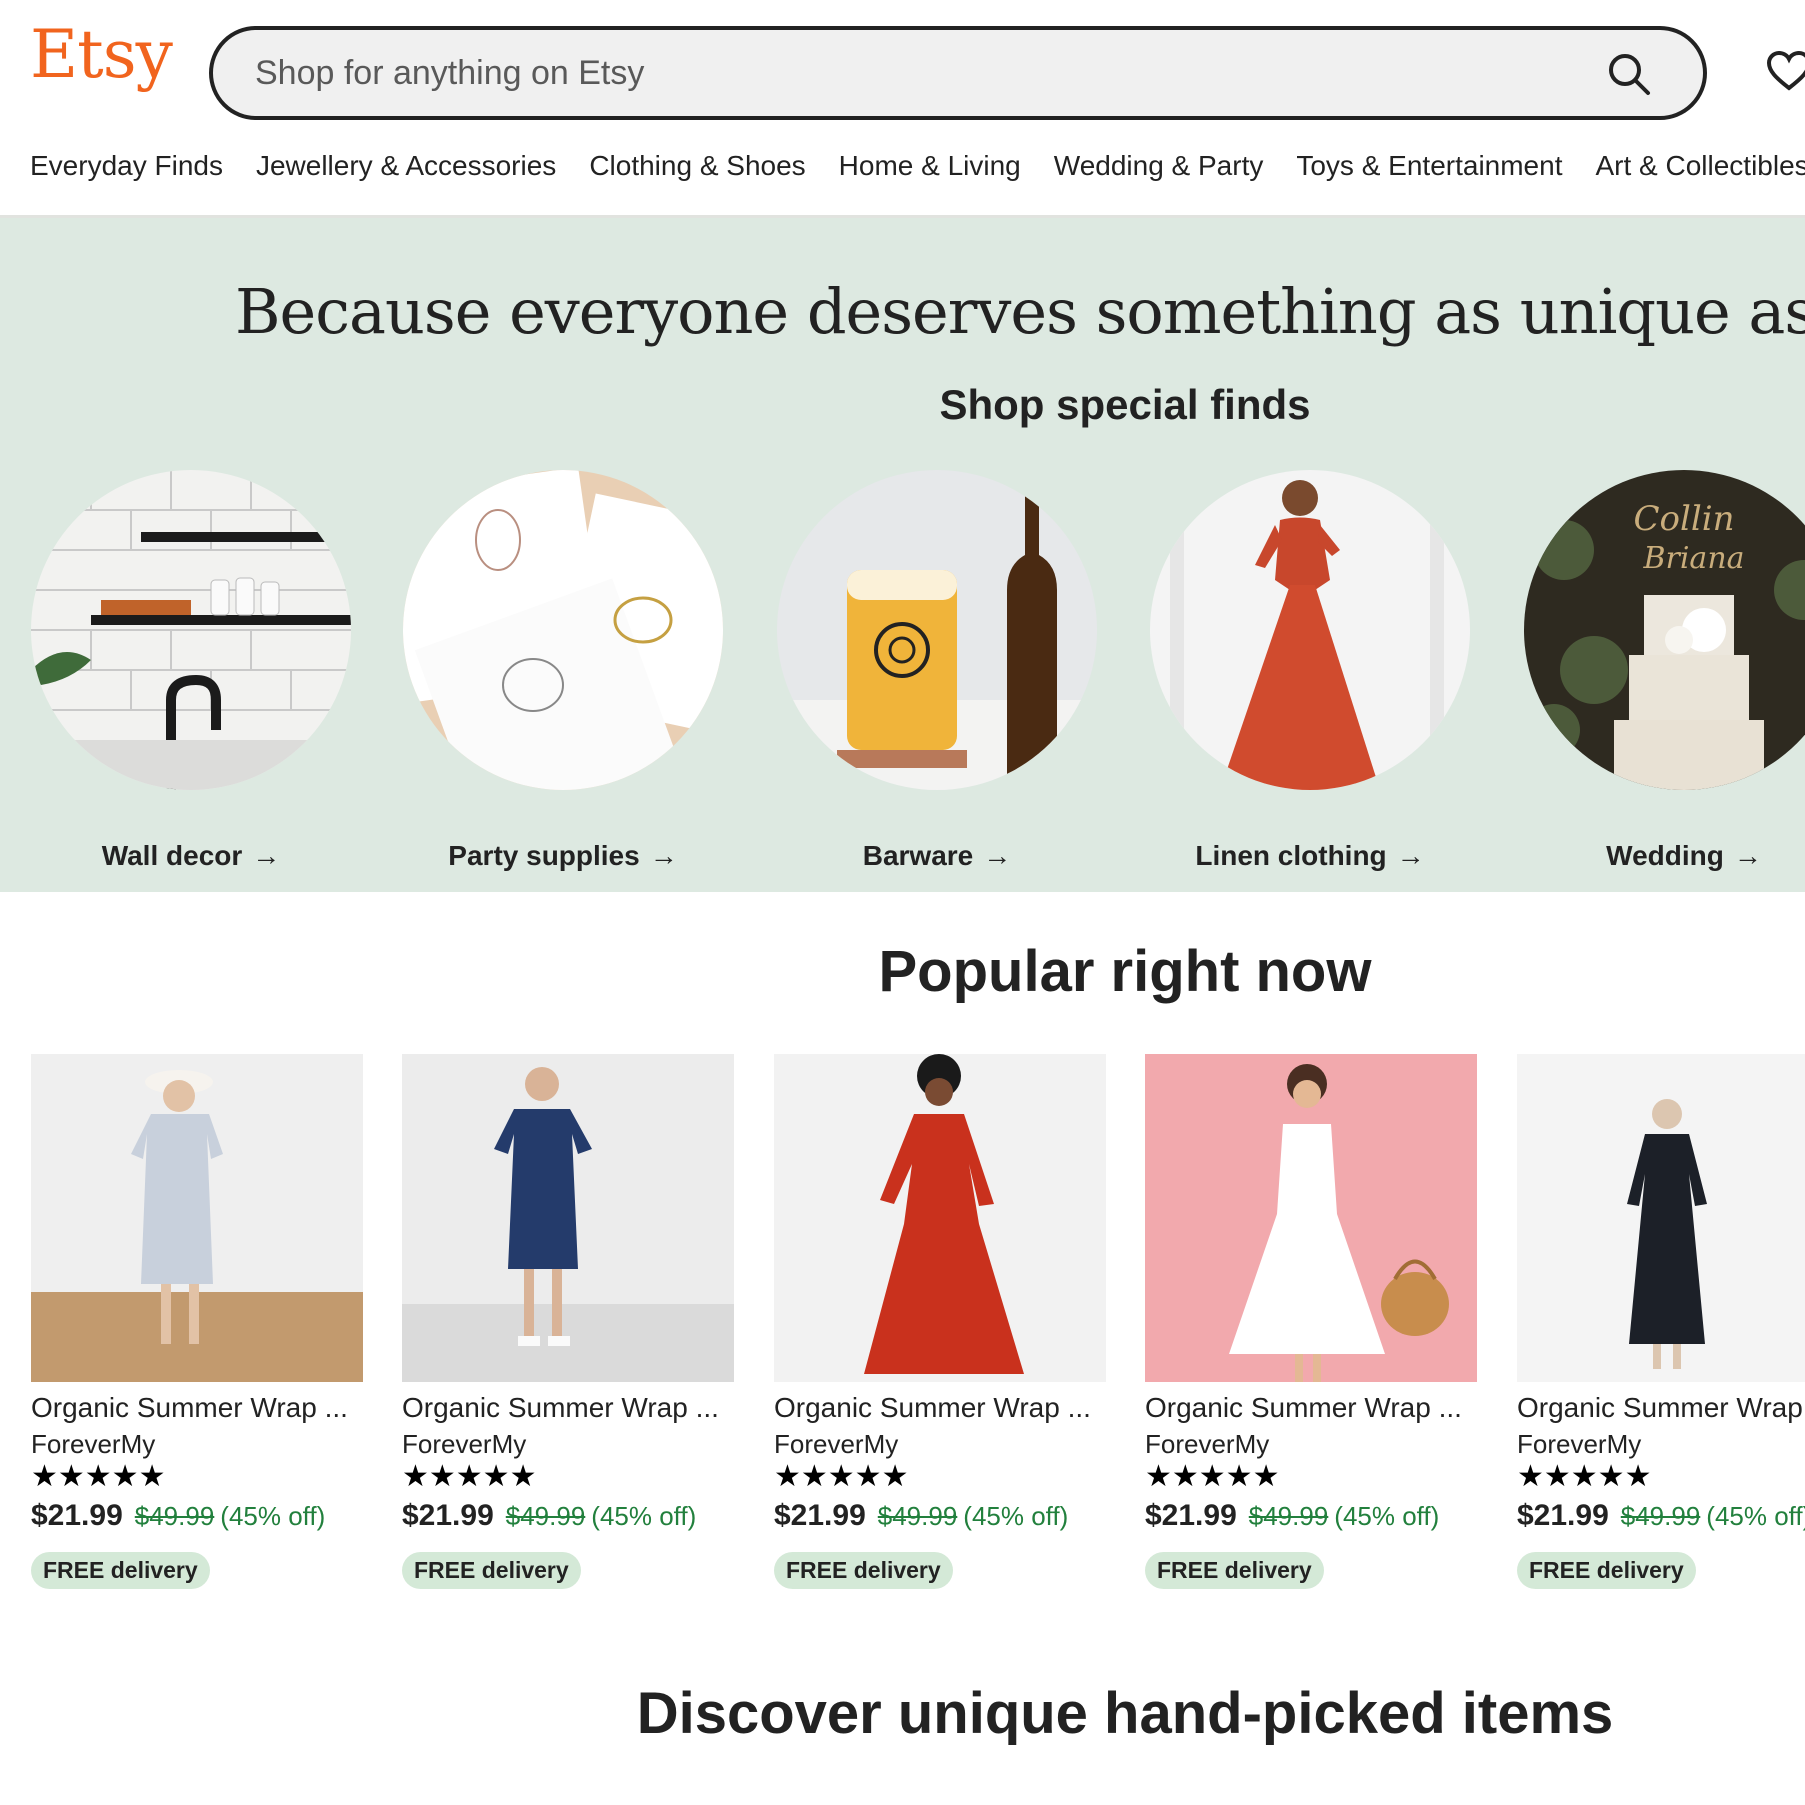  I want to click on category-label-party-supplies: Party supplies →, so click(563, 856).